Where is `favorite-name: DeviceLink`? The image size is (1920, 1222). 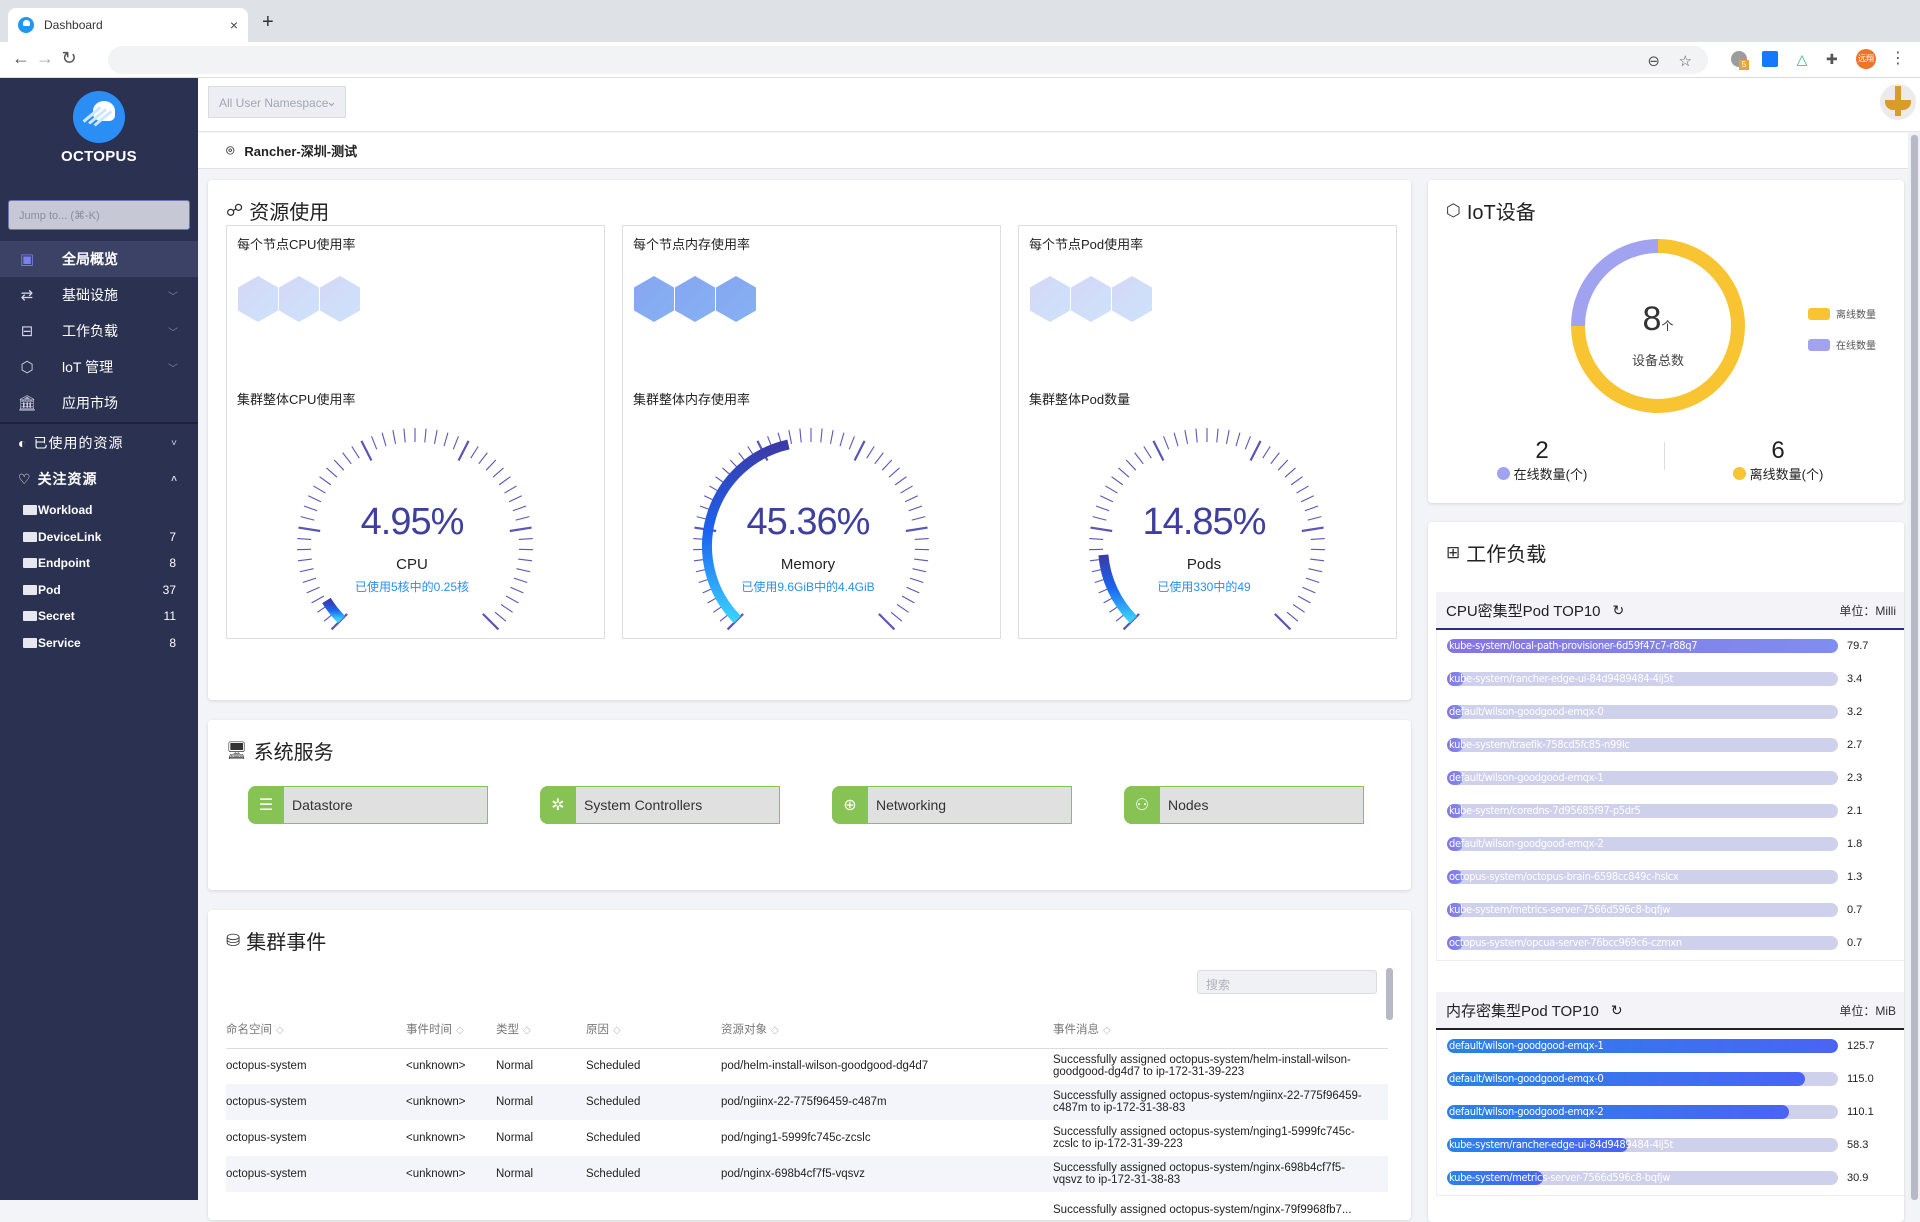 favorite-name: DeviceLink is located at coordinates (69, 537).